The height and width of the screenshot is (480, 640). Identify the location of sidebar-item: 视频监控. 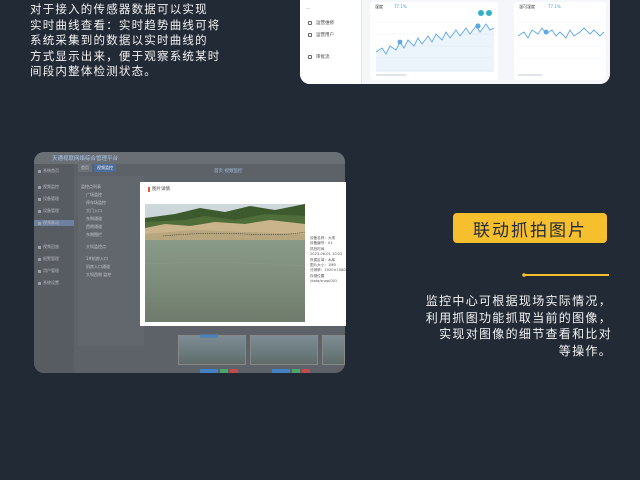
(48, 187).